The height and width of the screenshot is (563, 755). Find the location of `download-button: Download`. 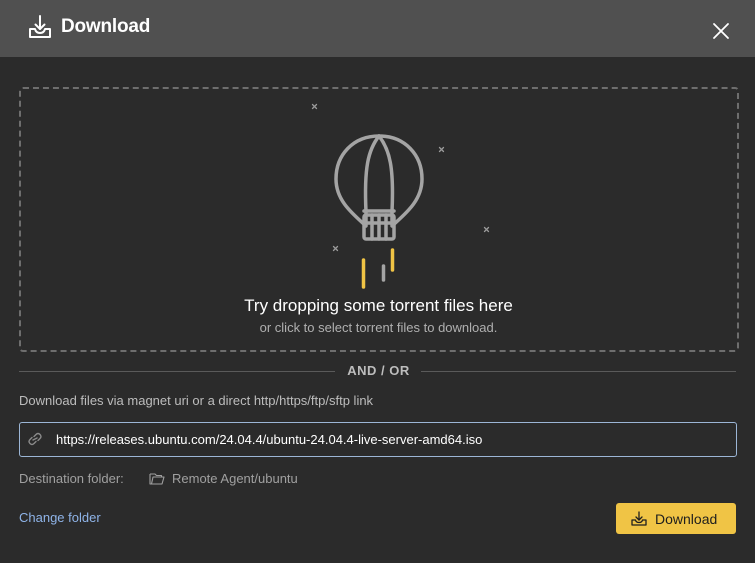

download-button: Download is located at coordinates (676, 518).